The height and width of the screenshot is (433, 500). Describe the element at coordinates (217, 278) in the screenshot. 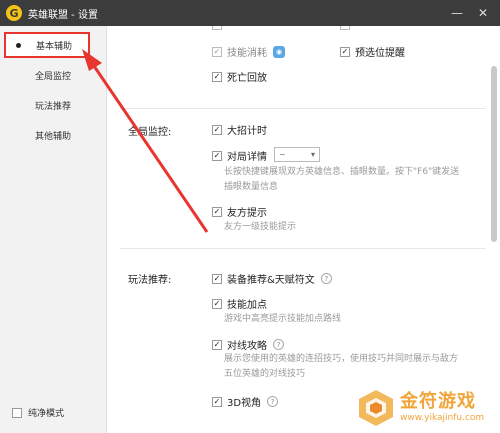

I see `equip-rune-checkbox: ✓` at that location.